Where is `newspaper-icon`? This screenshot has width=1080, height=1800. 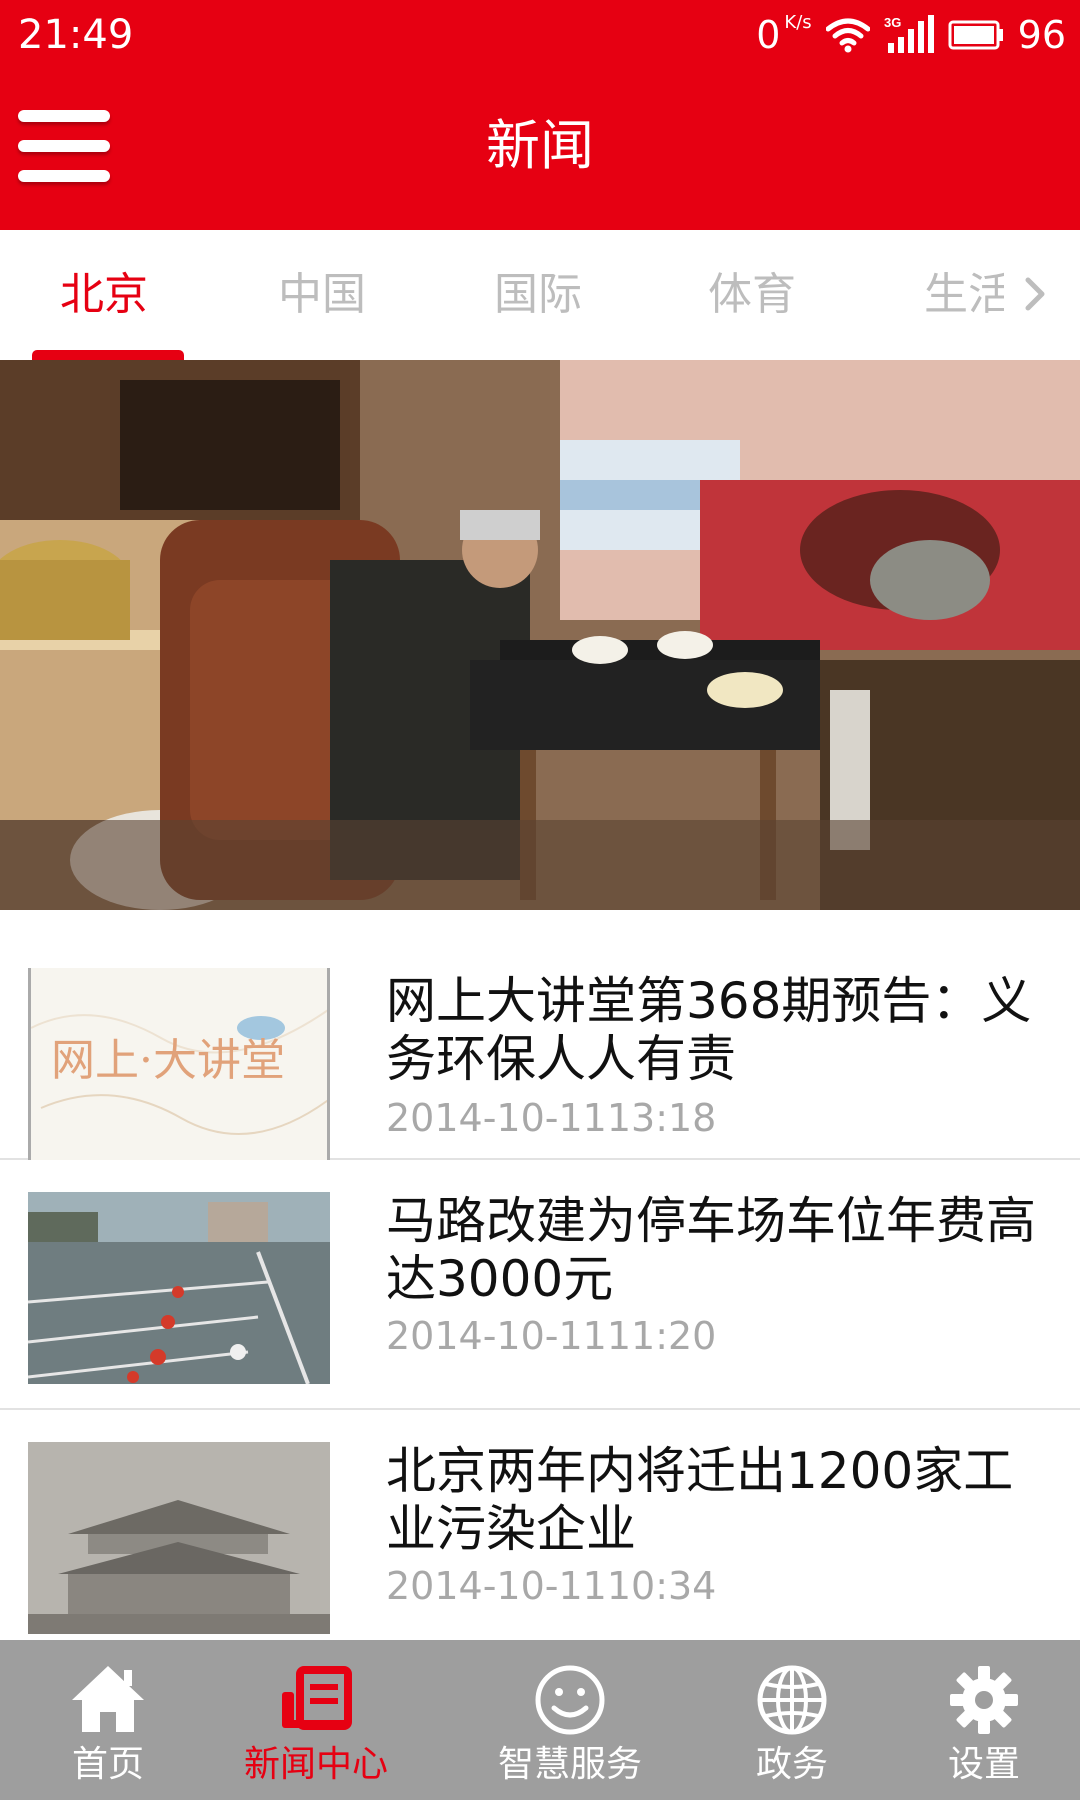 newspaper-icon is located at coordinates (317, 1698).